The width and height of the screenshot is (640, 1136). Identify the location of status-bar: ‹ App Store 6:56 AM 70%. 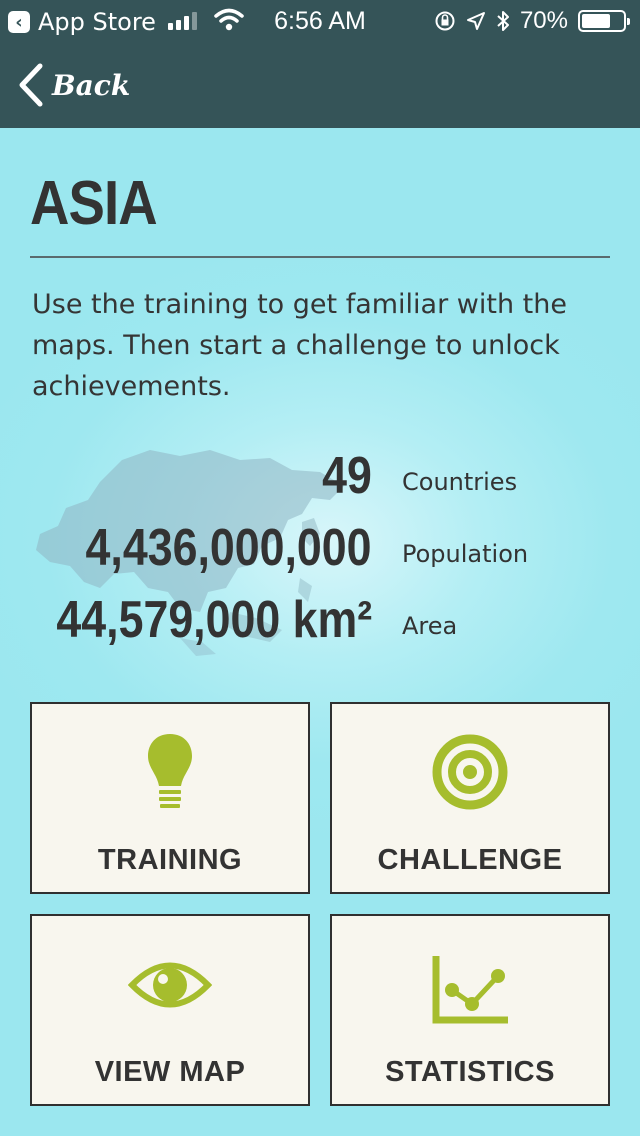
(320, 21).